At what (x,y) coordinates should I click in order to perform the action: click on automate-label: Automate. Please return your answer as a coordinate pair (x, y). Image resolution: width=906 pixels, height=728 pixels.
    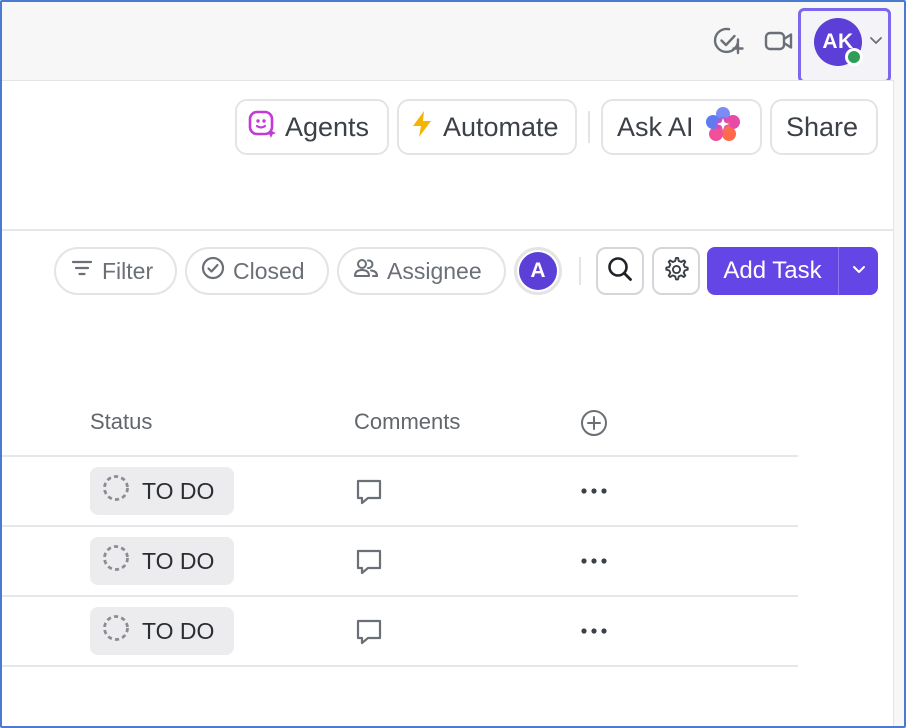
    Looking at the image, I should click on (501, 126).